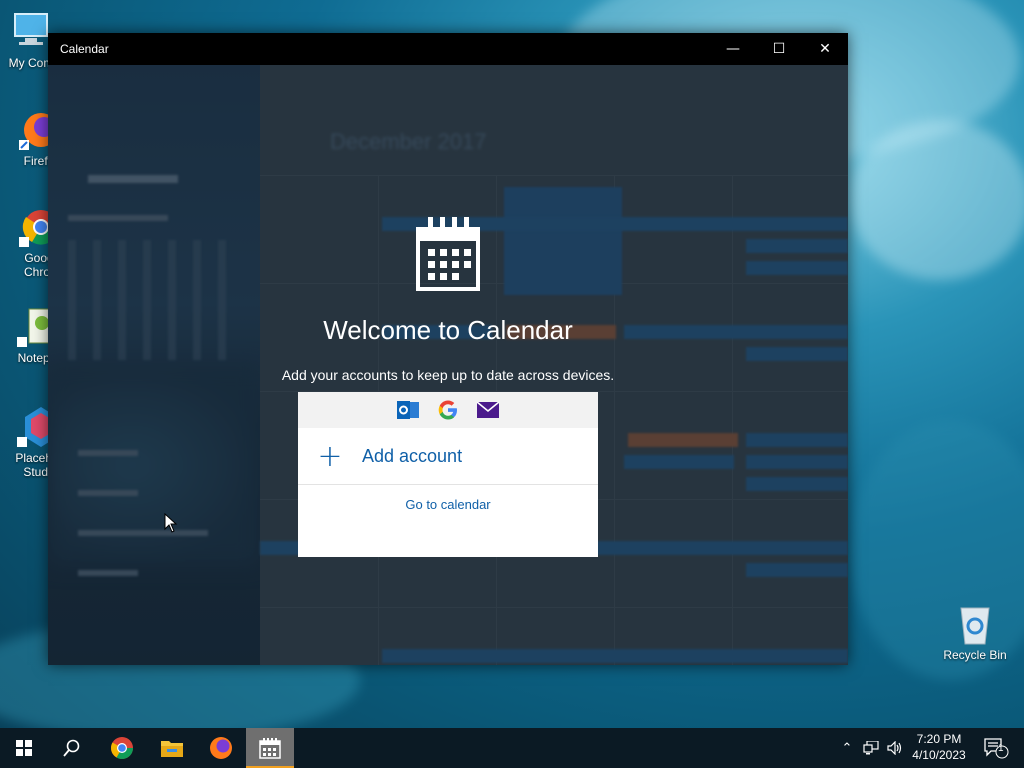 Image resolution: width=1024 pixels, height=768 pixels. I want to click on window-title: Calendar, so click(84, 49).